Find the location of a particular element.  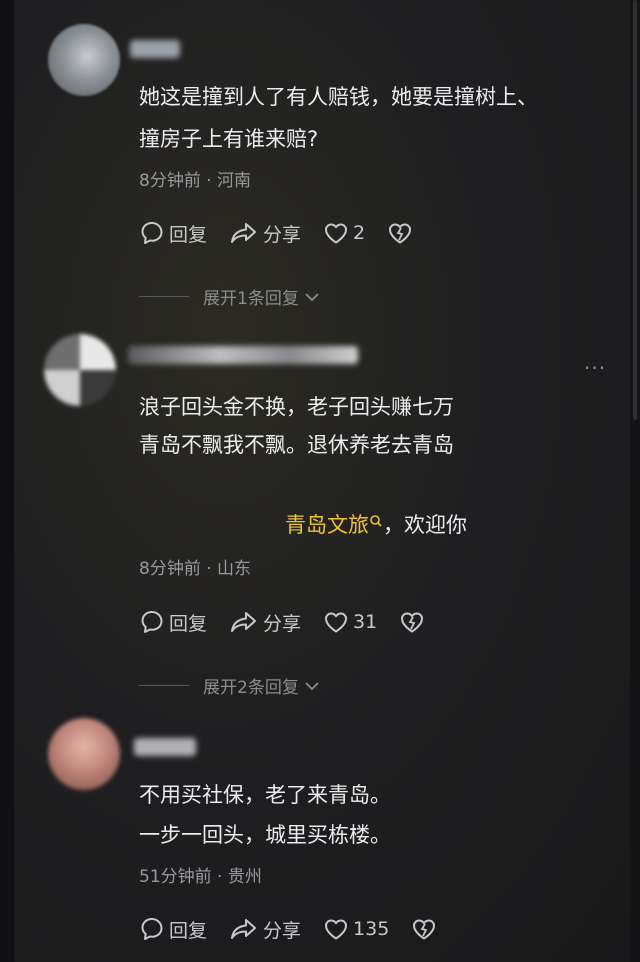

like-count: 31 is located at coordinates (365, 622).